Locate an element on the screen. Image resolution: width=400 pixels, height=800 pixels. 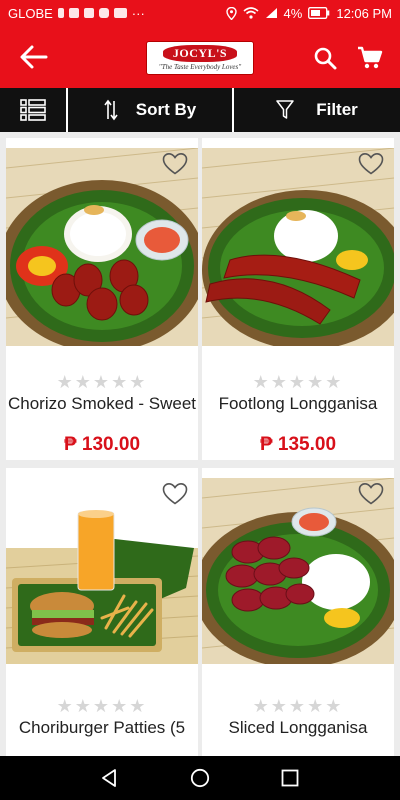
nav-back-icon is located at coordinates (110, 778).